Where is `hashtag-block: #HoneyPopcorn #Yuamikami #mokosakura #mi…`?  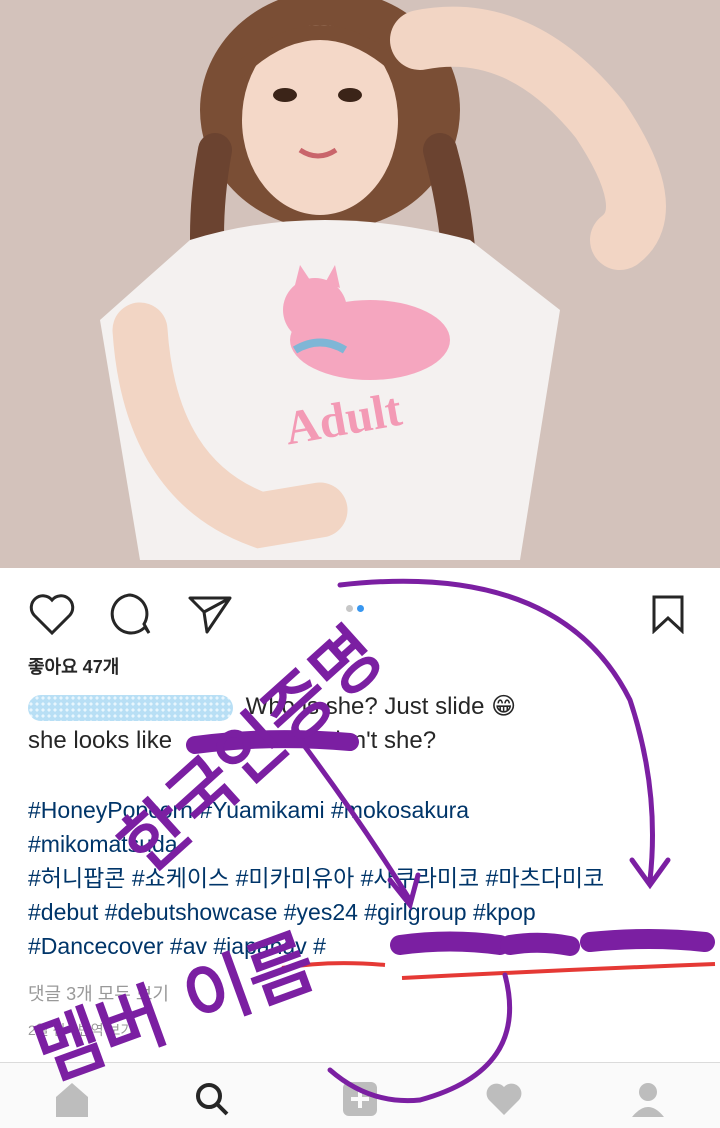 hashtag-block: #HoneyPopcorn #Yuamikami #mokosakura #mi… is located at coordinates (368, 878).